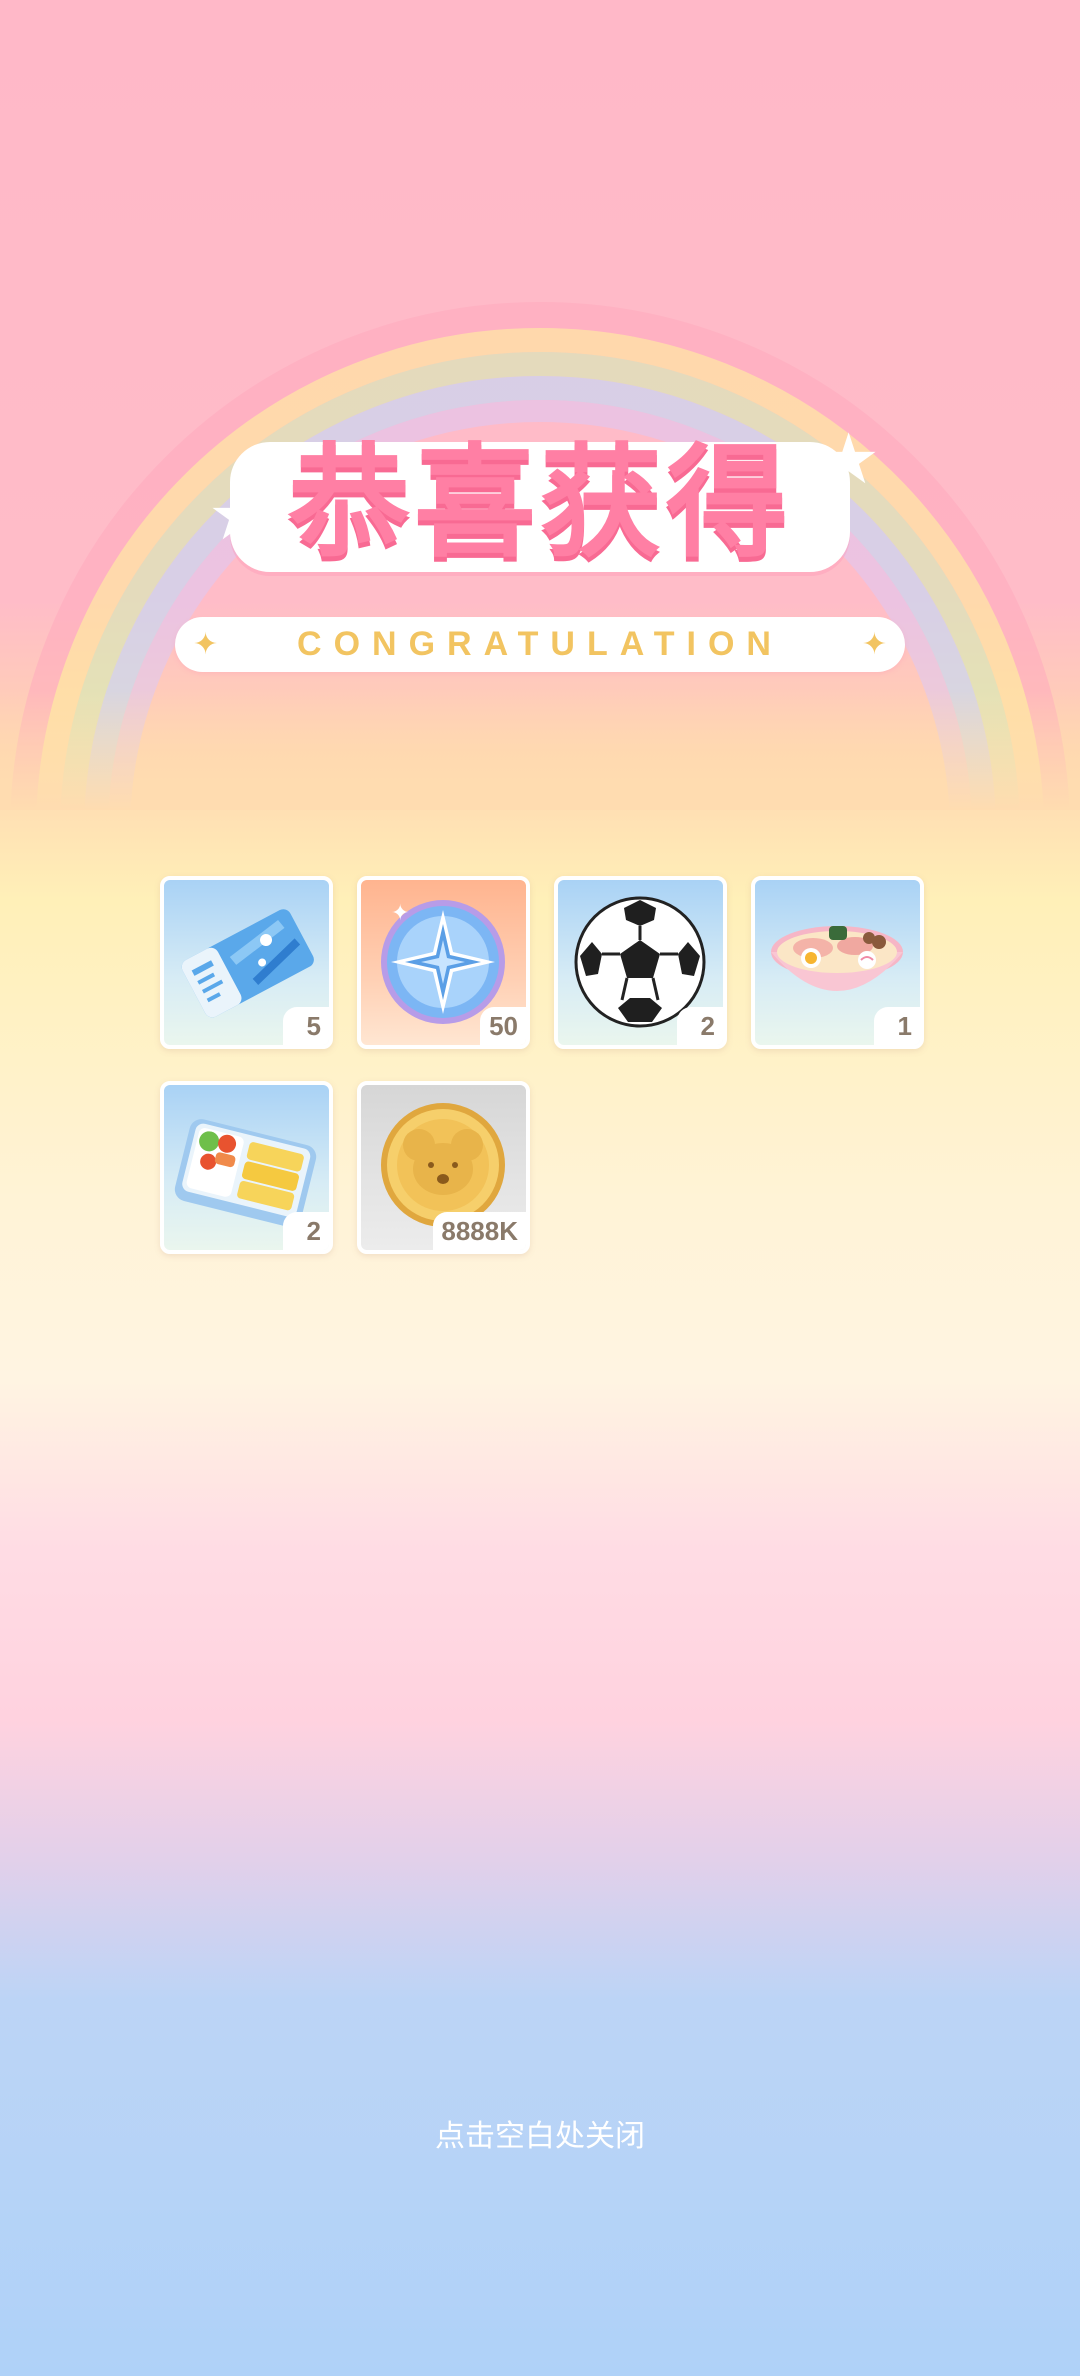 The height and width of the screenshot is (2376, 1080). Describe the element at coordinates (306, 1026) in the screenshot. I see `reward-count: 5` at that location.